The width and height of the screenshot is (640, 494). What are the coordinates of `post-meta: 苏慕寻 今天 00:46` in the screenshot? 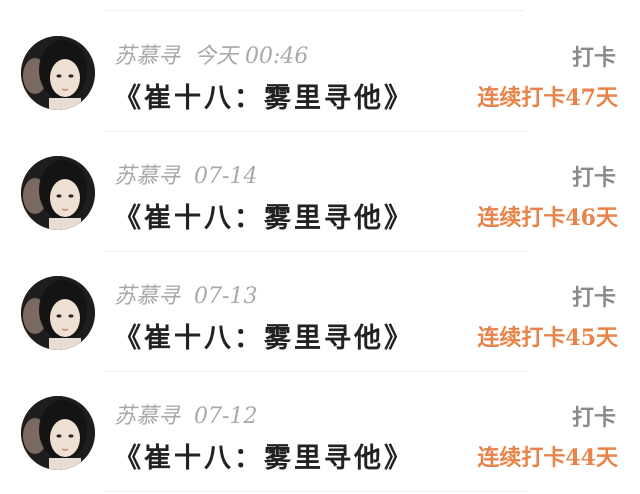 It's located at (211, 54).